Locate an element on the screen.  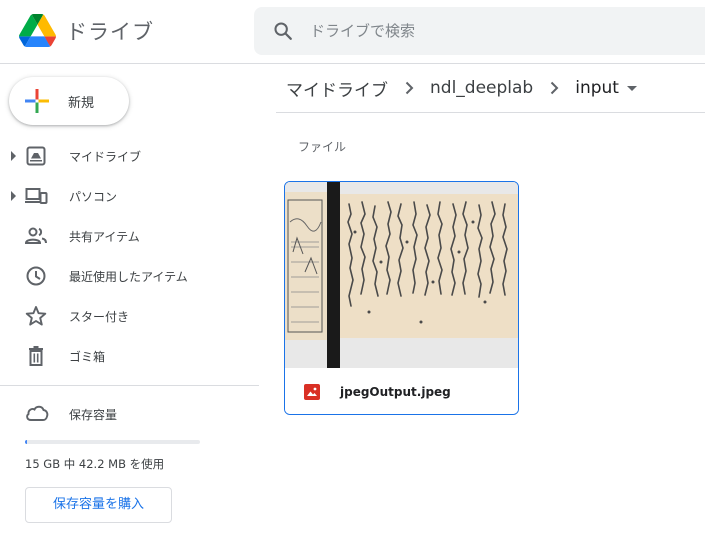
image-file-icon is located at coordinates (312, 392).